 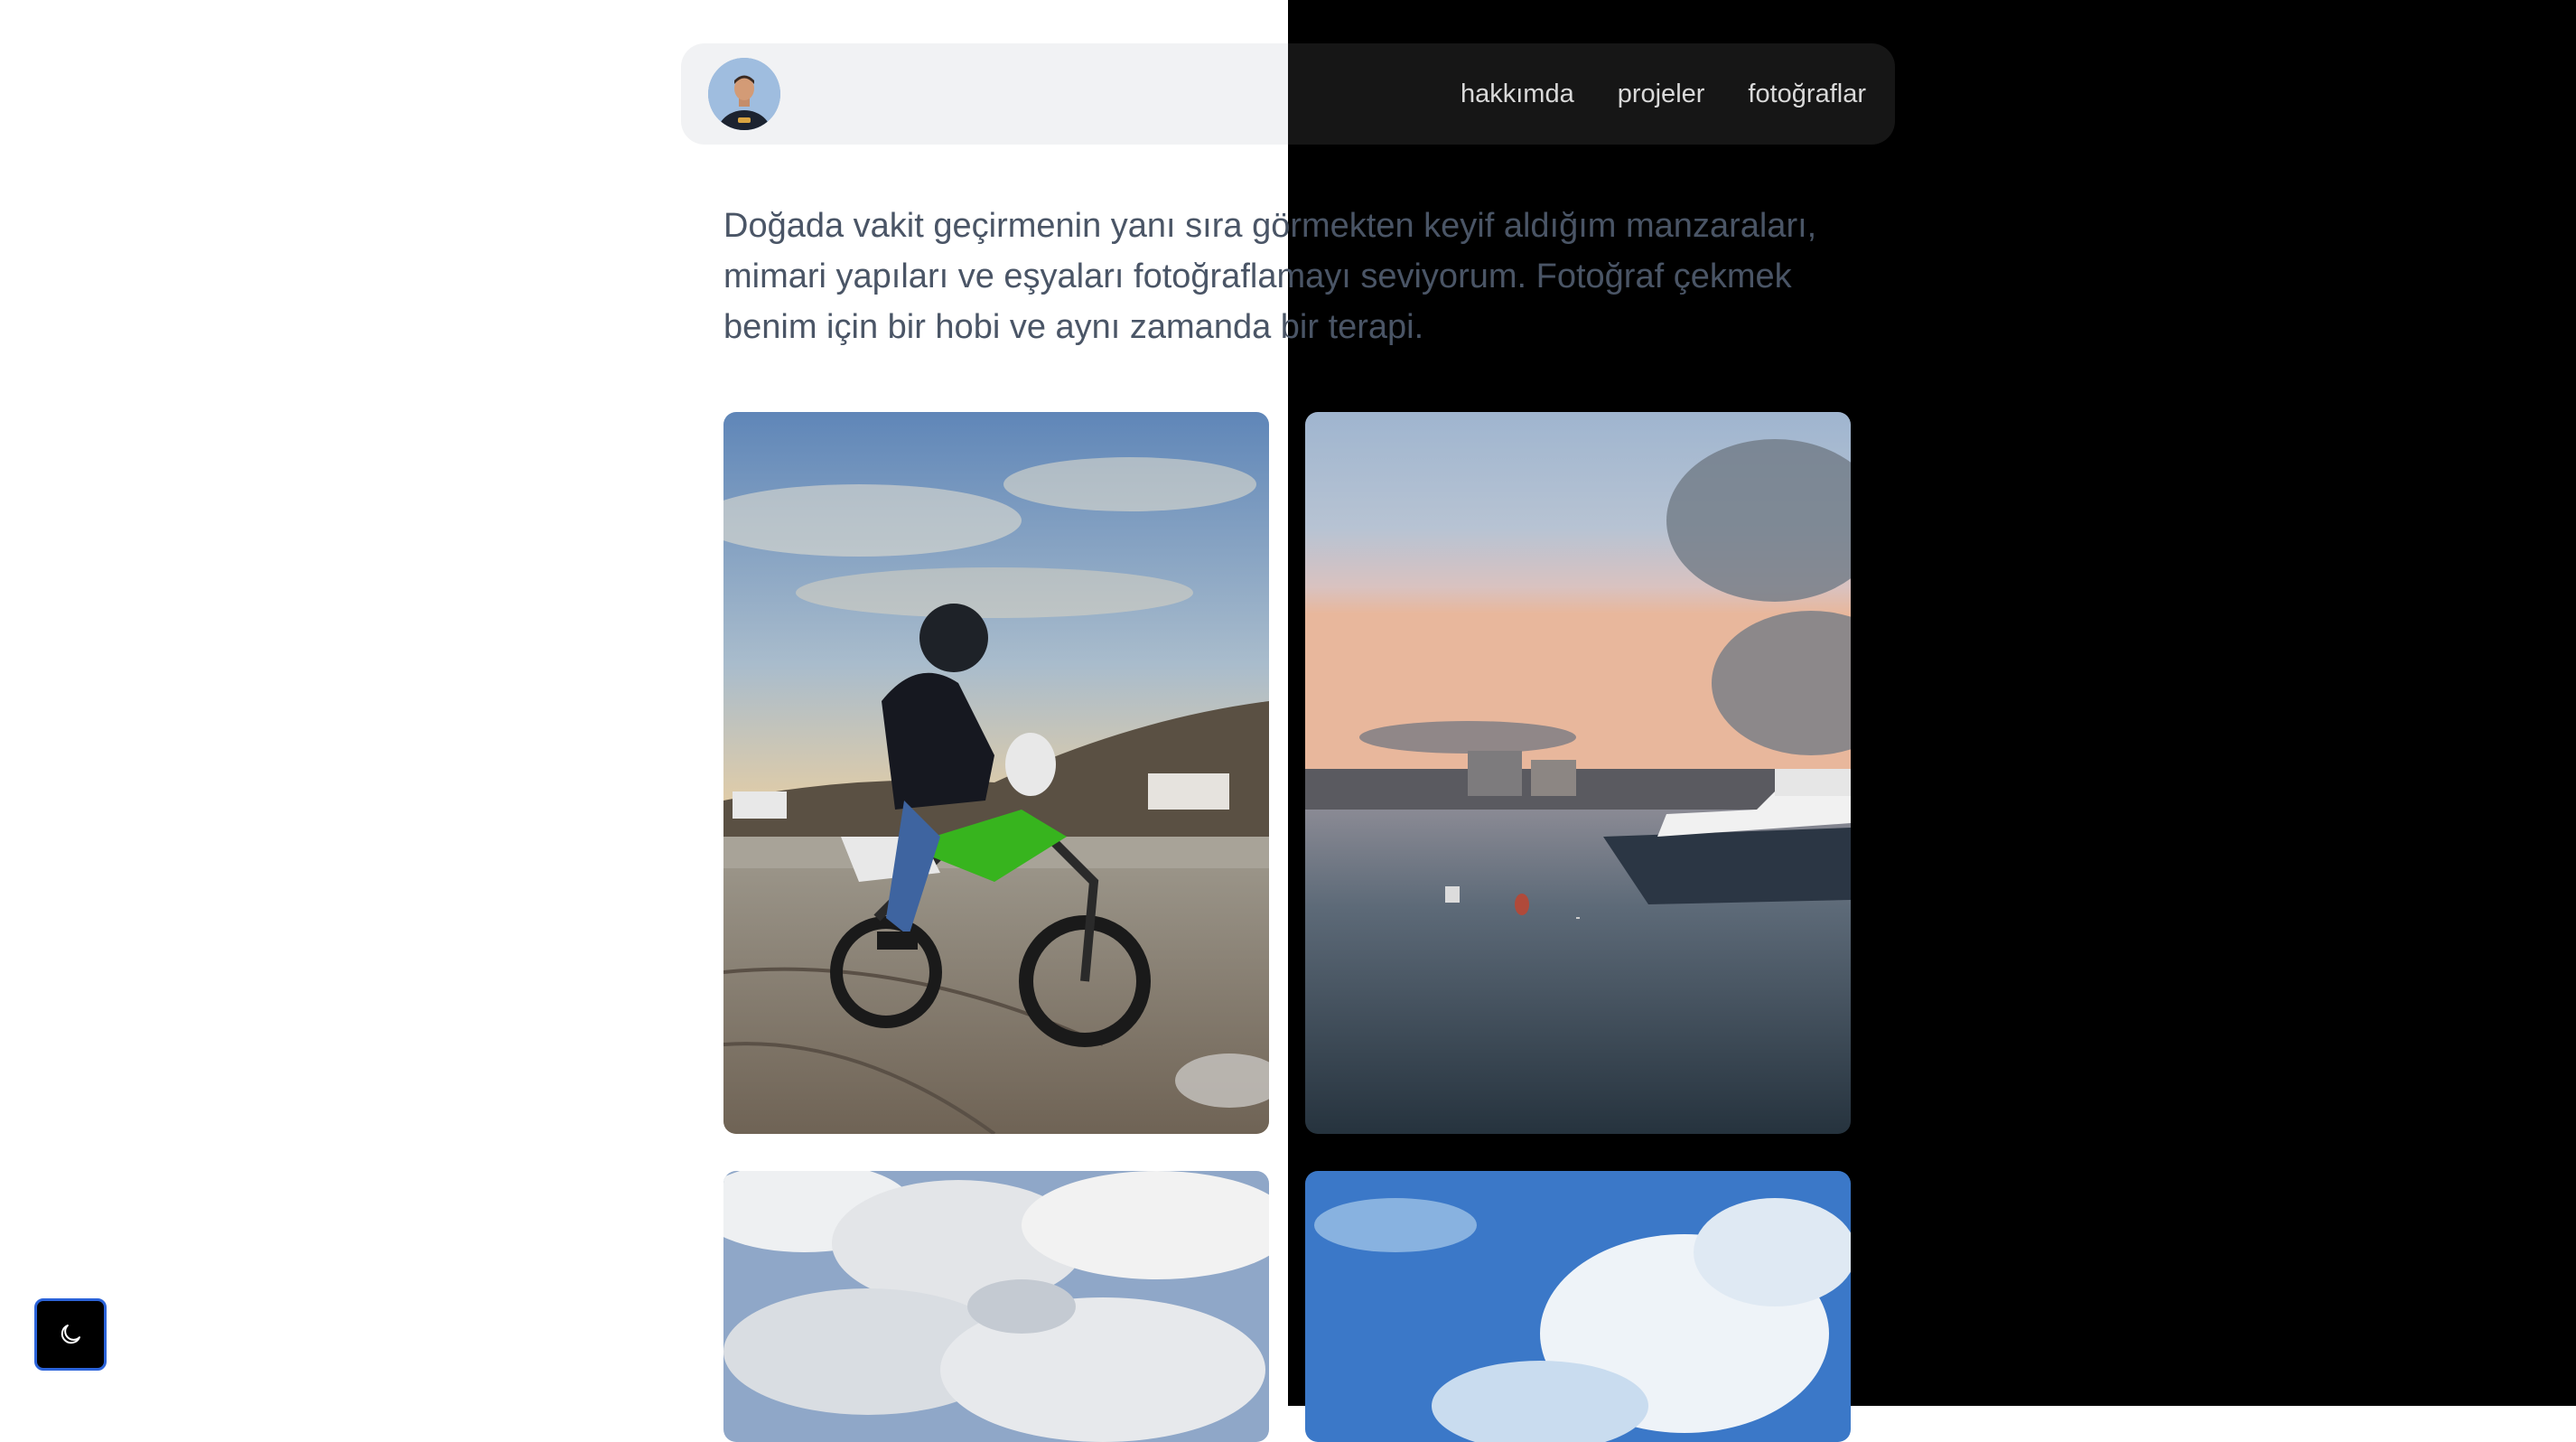 I want to click on theme-toggle-button, so click(x=70, y=1334).